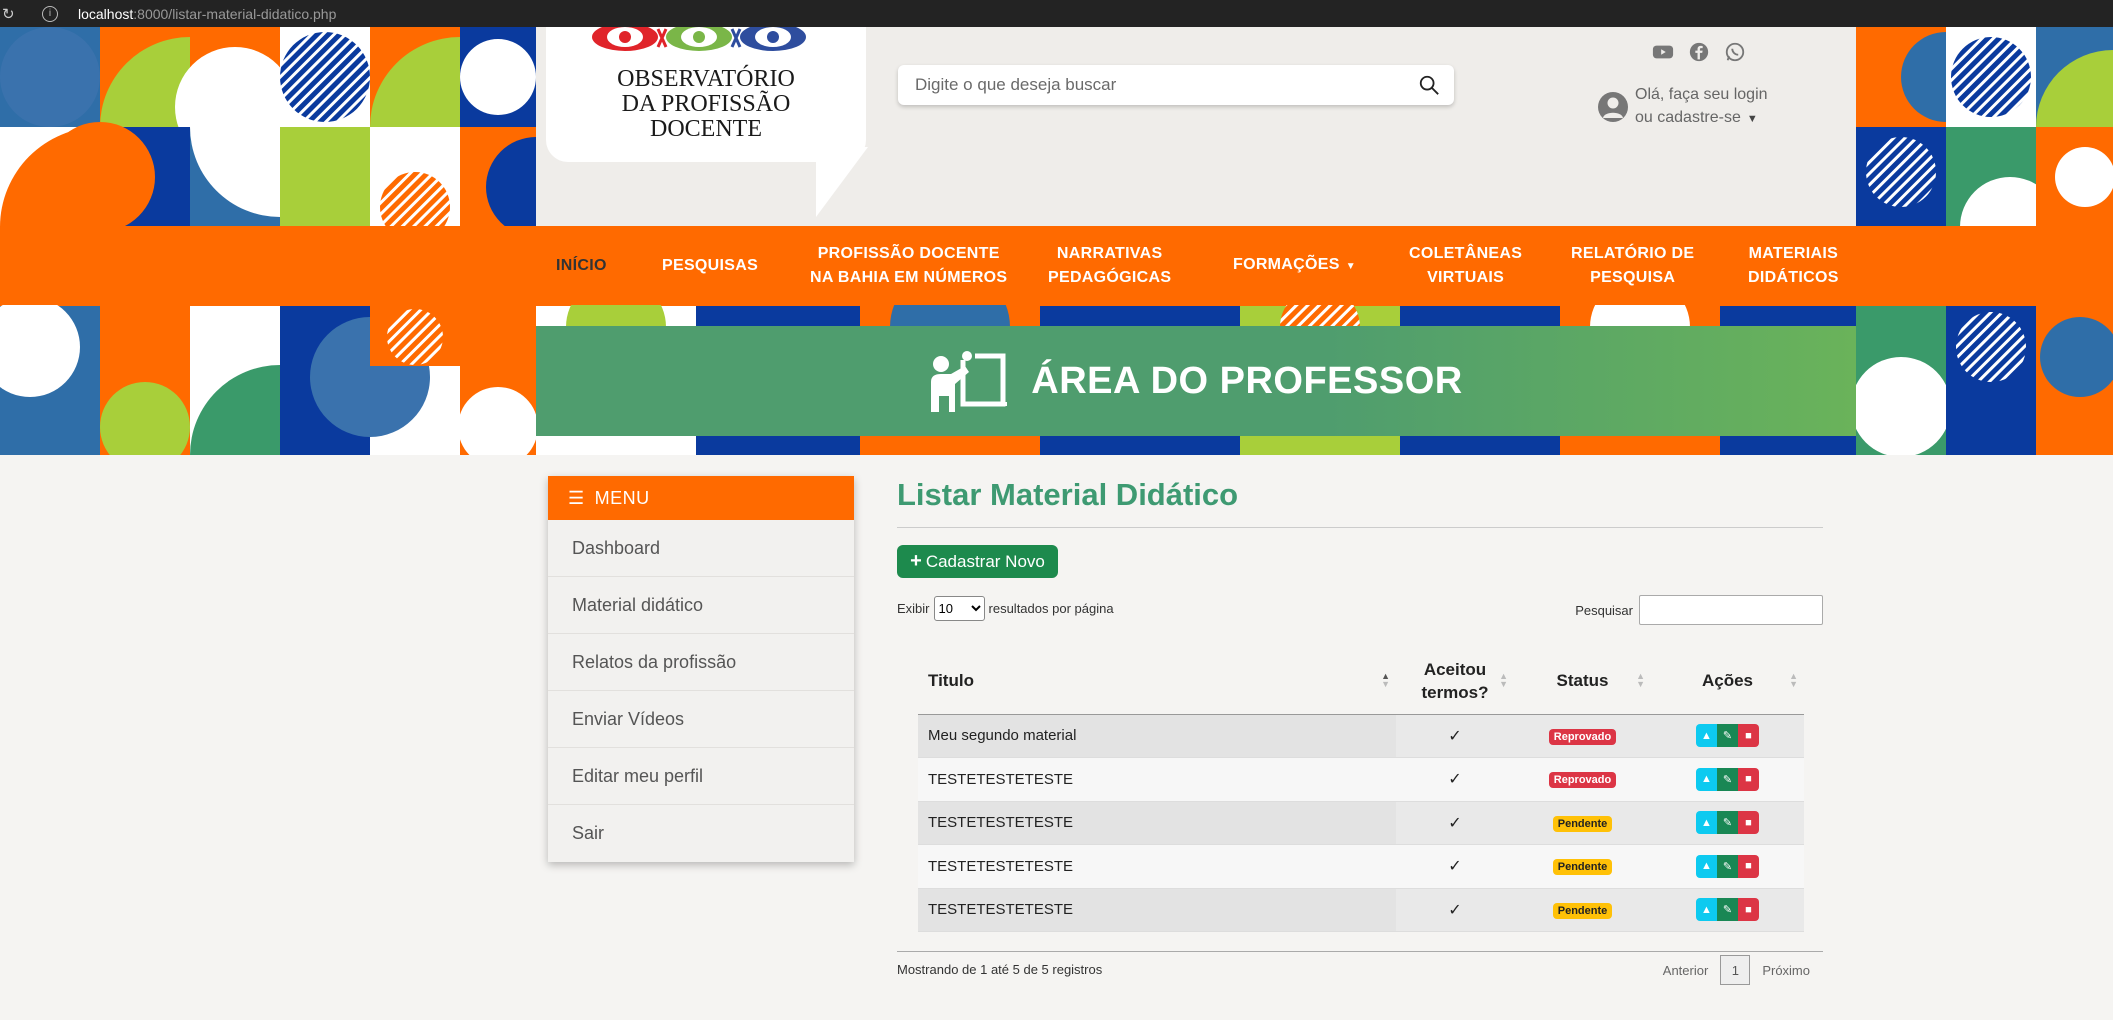 This screenshot has width=2113, height=1020. What do you see at coordinates (1700, 53) in the screenshot?
I see `facebook-icon` at bounding box center [1700, 53].